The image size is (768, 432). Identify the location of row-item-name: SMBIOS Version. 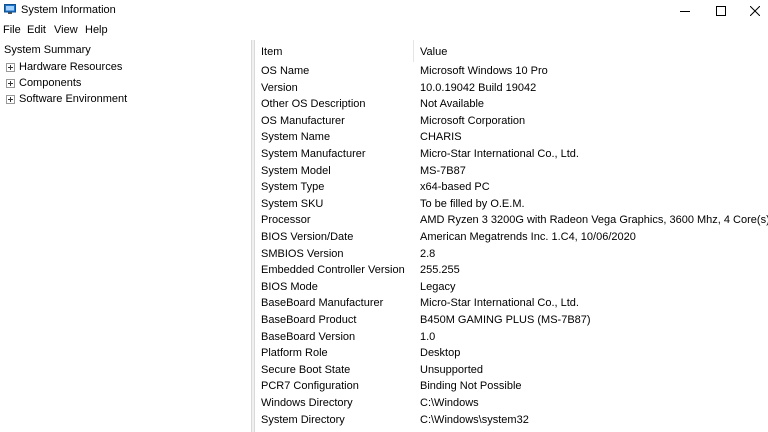
(302, 253).